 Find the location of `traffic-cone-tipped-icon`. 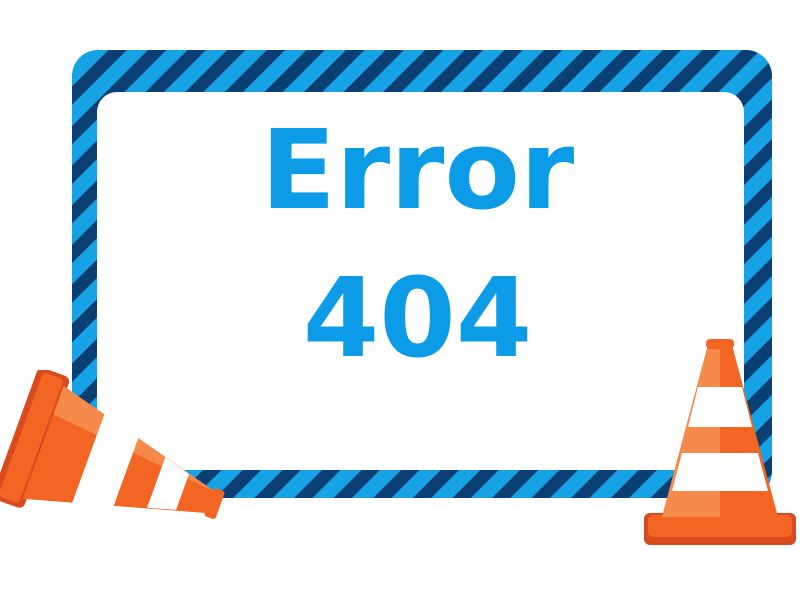

traffic-cone-tipped-icon is located at coordinates (112, 444).